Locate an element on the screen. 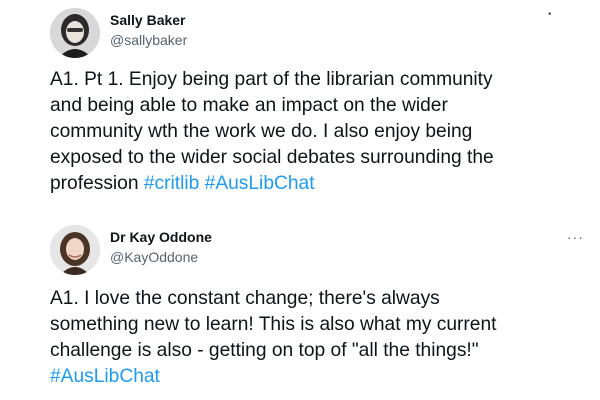  hashtag-link: #critlib is located at coordinates (171, 183).